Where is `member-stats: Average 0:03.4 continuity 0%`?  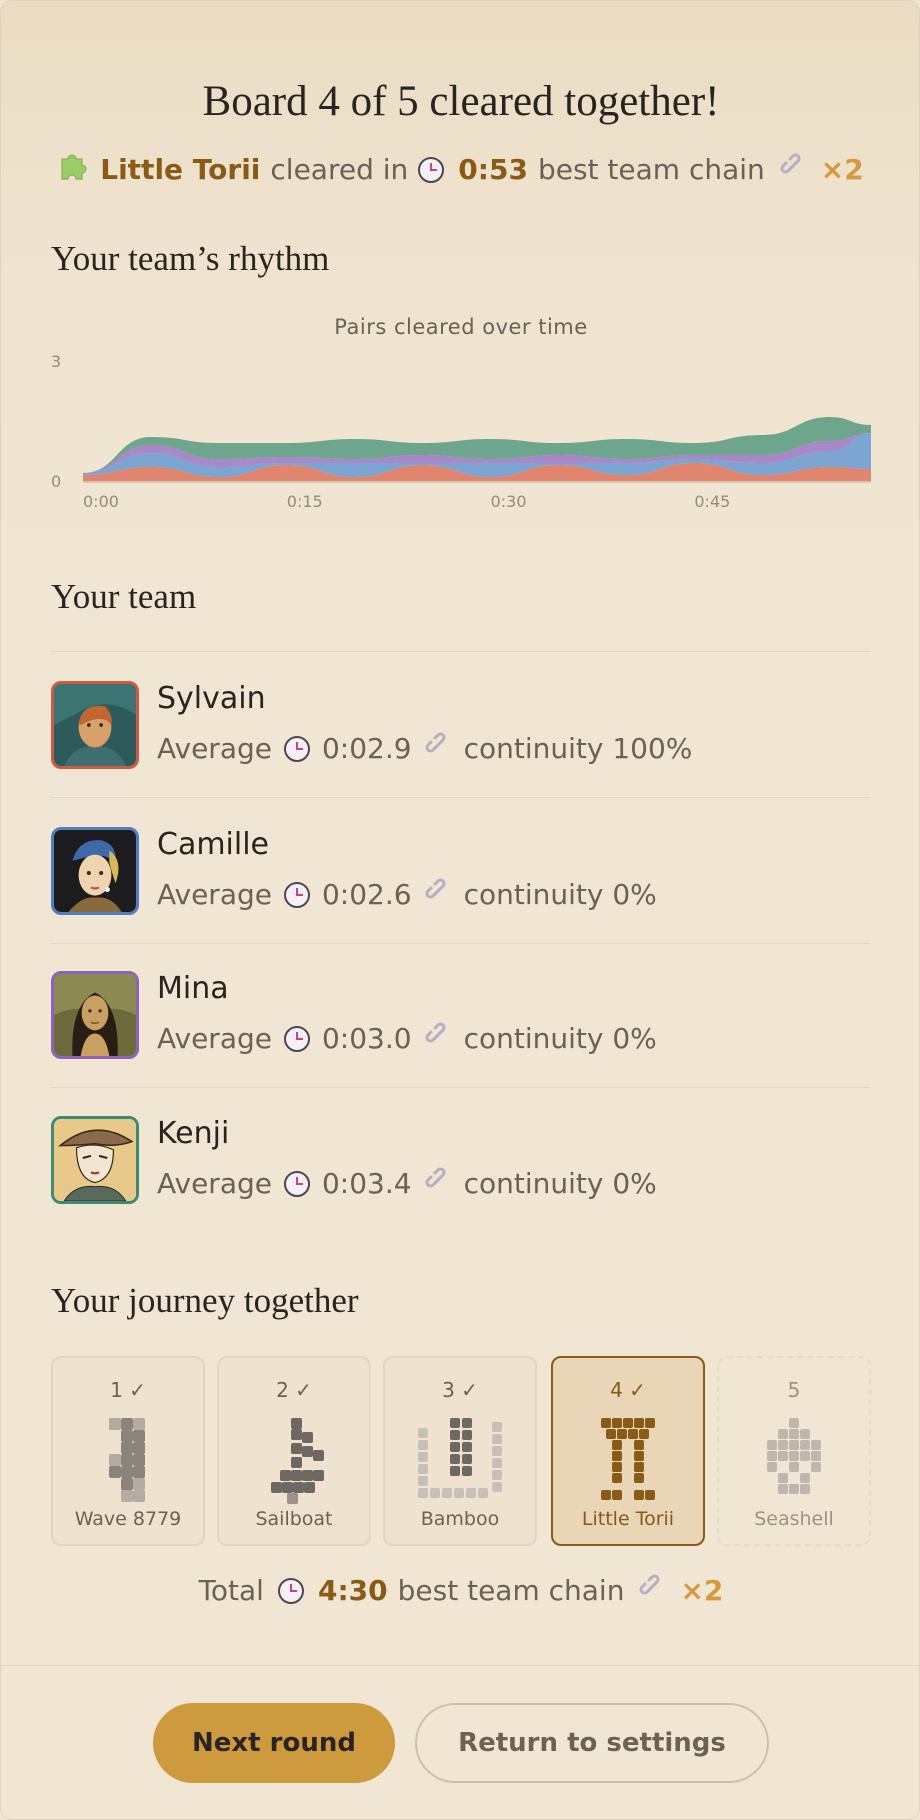
member-stats: Average 0:03.4 continuity 0% is located at coordinates (407, 1183).